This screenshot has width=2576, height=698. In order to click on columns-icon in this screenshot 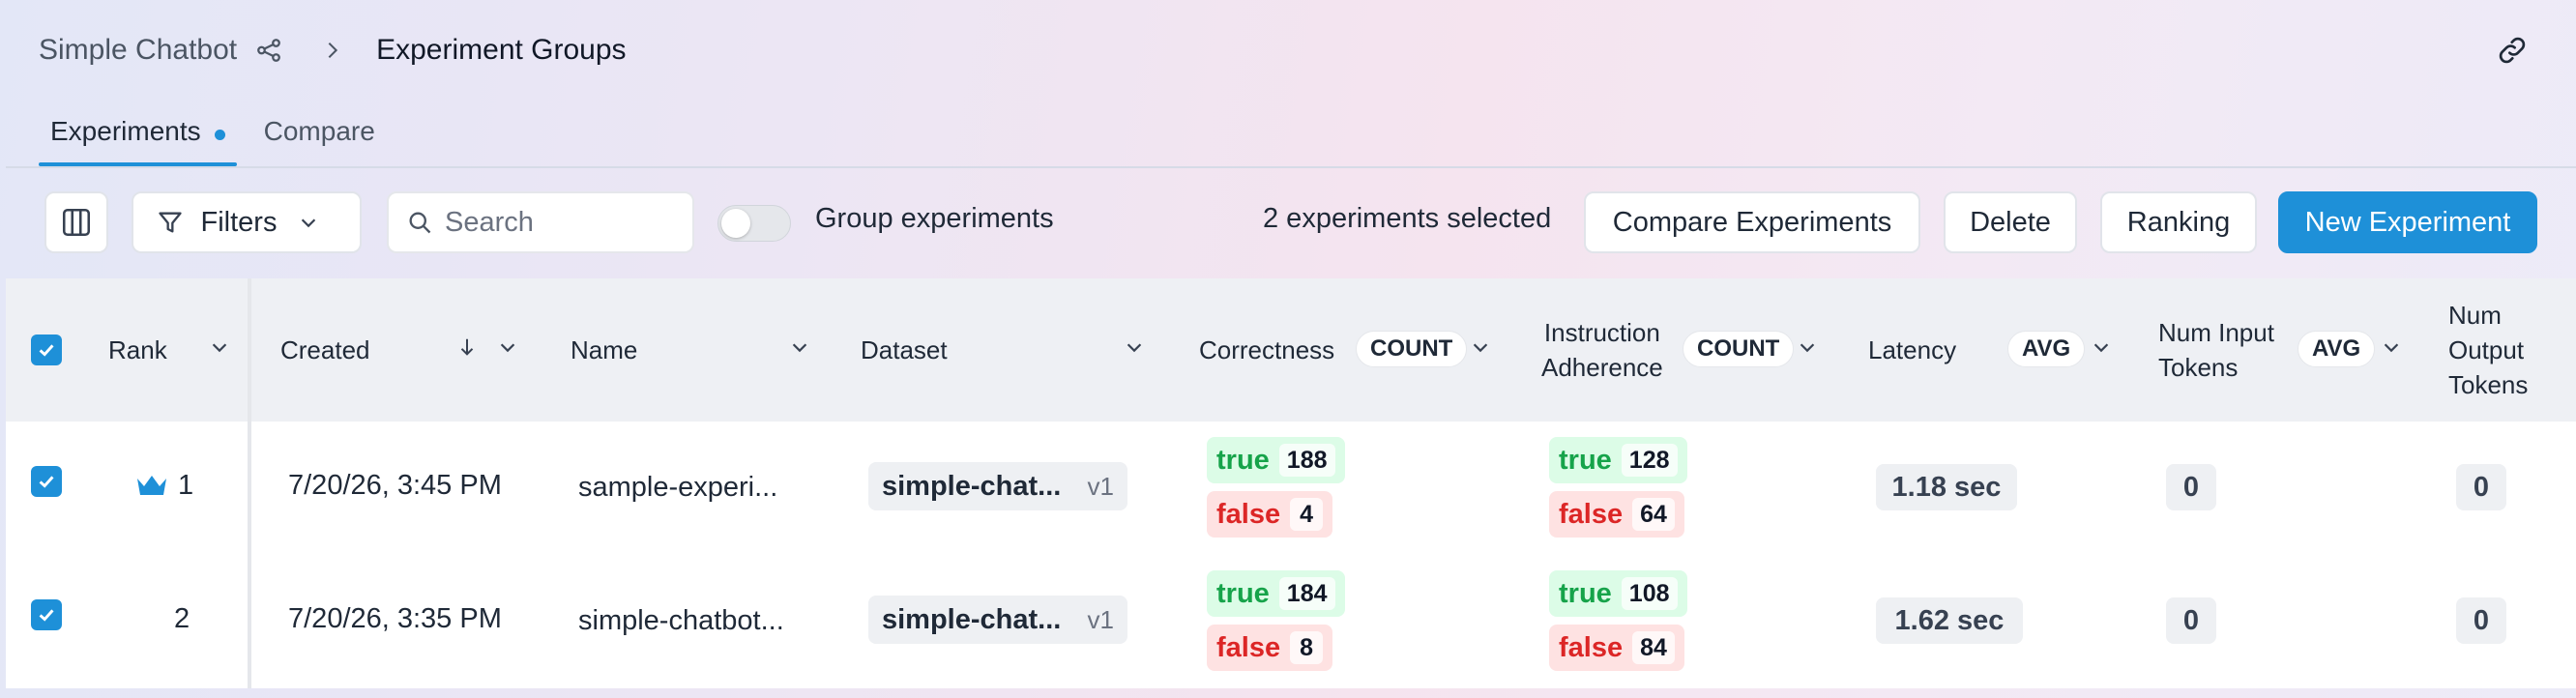, I will do `click(76, 222)`.